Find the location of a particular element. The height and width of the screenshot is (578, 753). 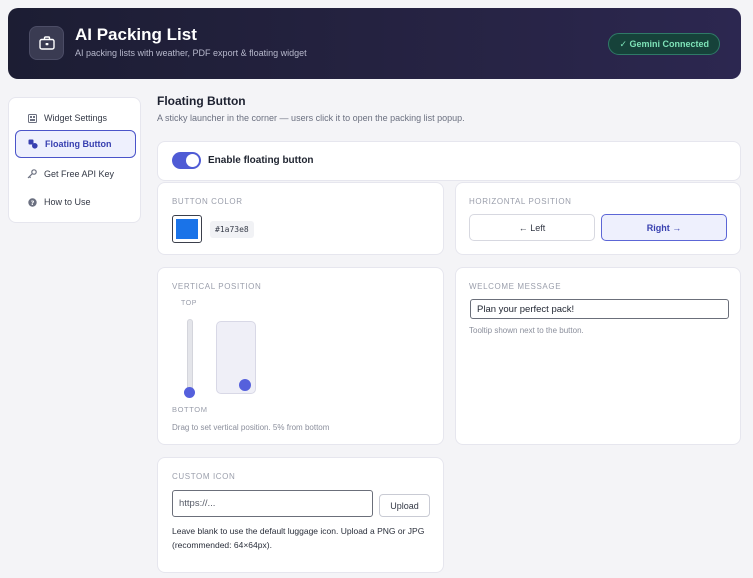

vertical-slider-thumb is located at coordinates (189, 392).